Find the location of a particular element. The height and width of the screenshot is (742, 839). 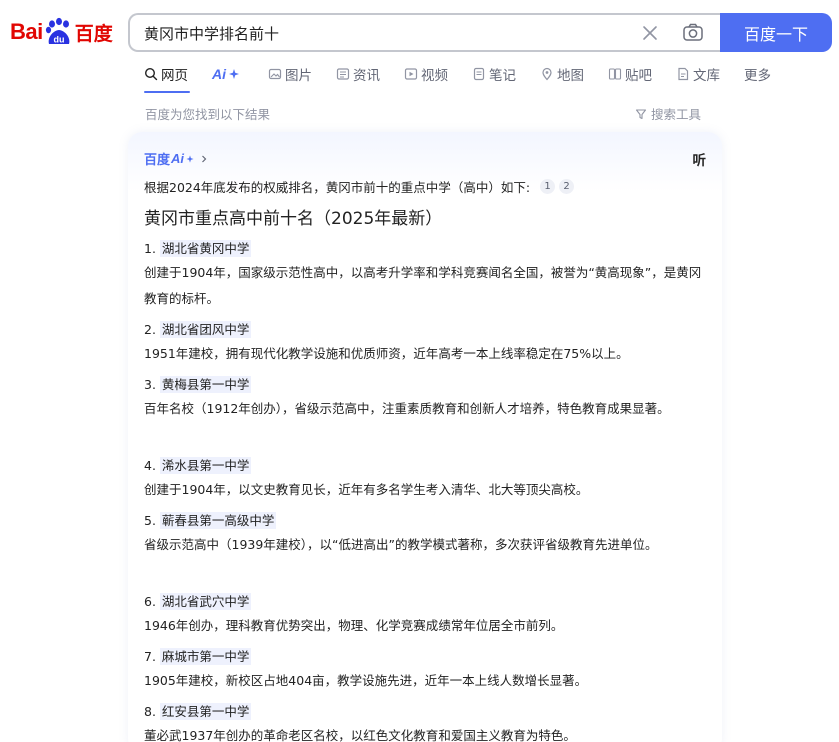

list-item-title: 8. 红安县第一中学 is located at coordinates (198, 710).